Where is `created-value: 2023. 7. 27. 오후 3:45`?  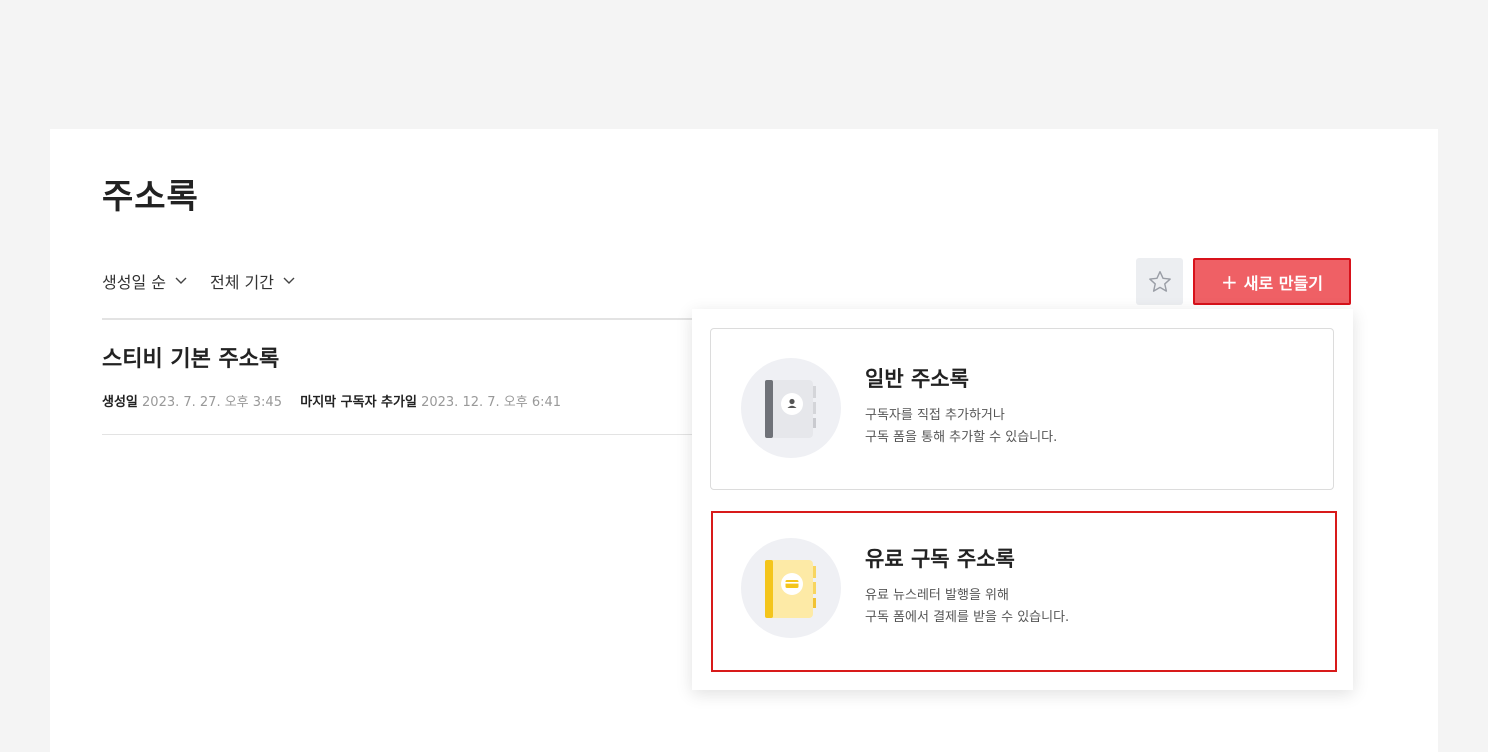 created-value: 2023. 7. 27. 오후 3:45 is located at coordinates (212, 402).